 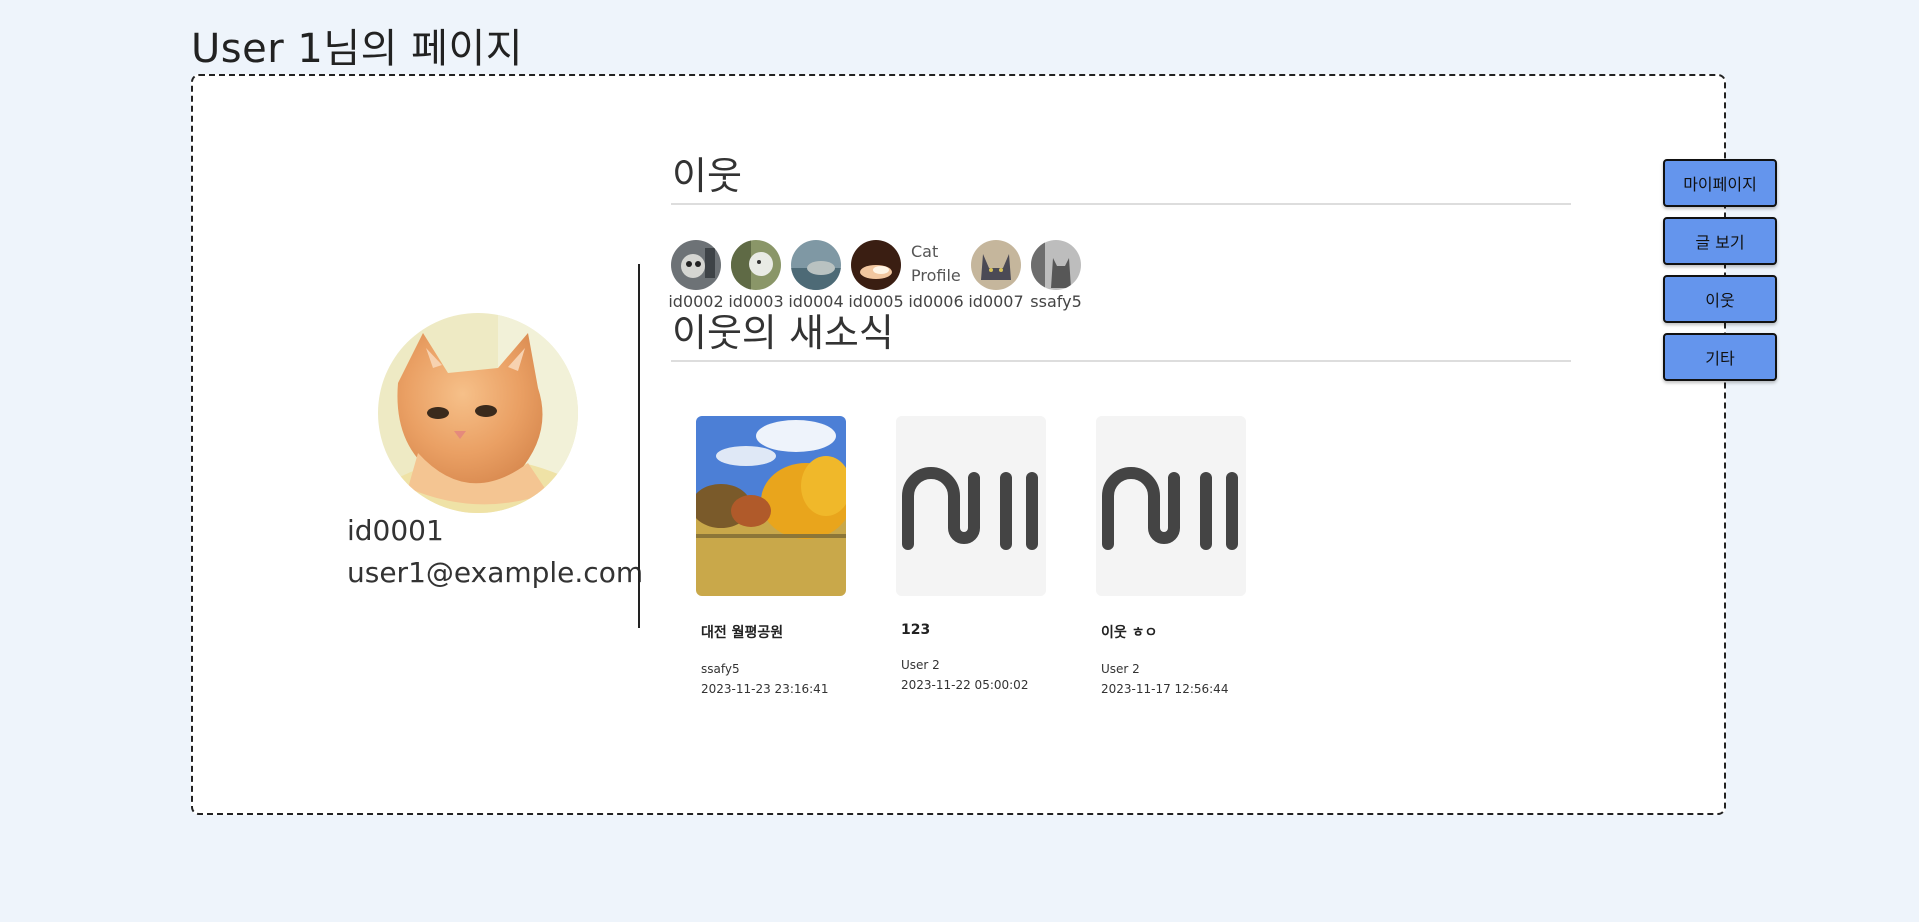 What do you see at coordinates (1121, 204) in the screenshot?
I see `neighbors-divider` at bounding box center [1121, 204].